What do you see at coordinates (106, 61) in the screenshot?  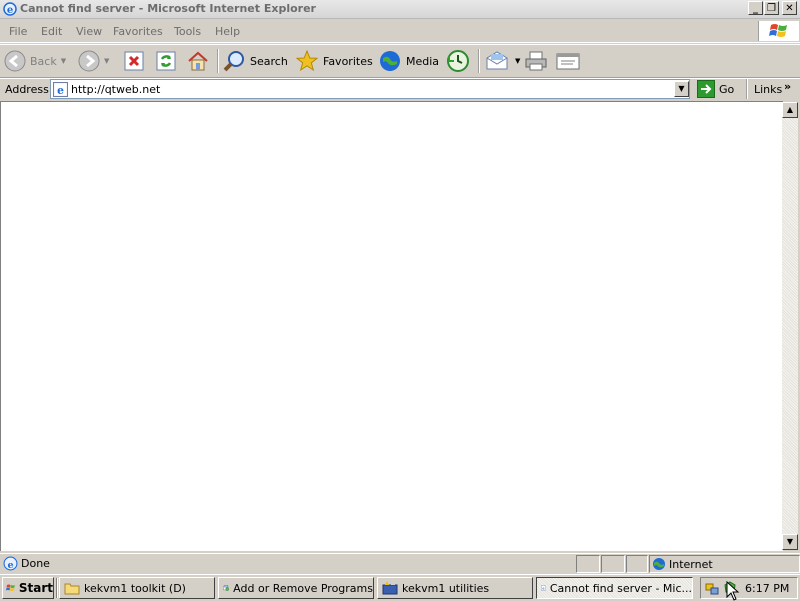 I see `forward-dropdown-icon: ▼` at bounding box center [106, 61].